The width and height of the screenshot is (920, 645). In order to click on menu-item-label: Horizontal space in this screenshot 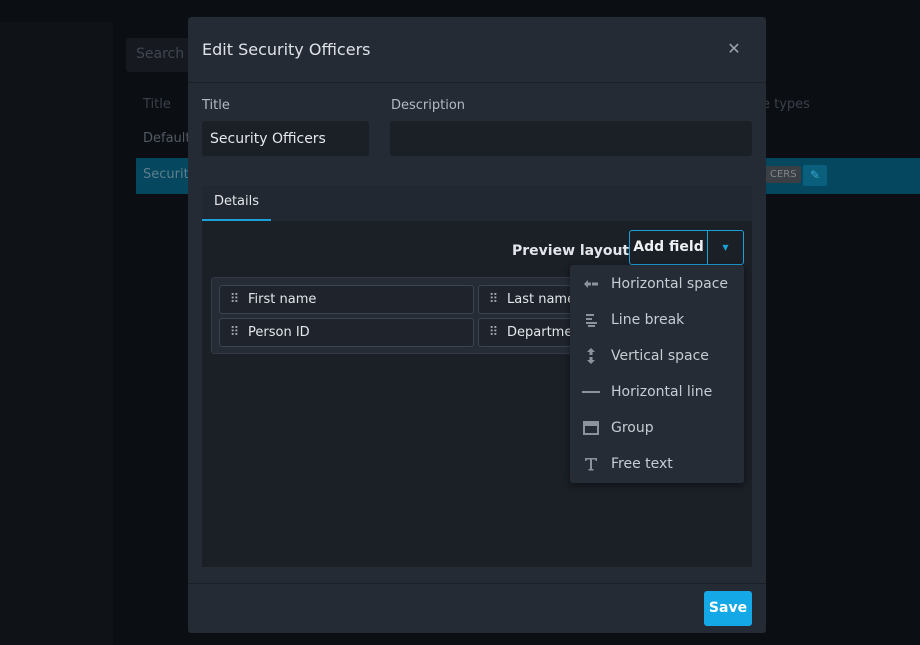, I will do `click(670, 284)`.